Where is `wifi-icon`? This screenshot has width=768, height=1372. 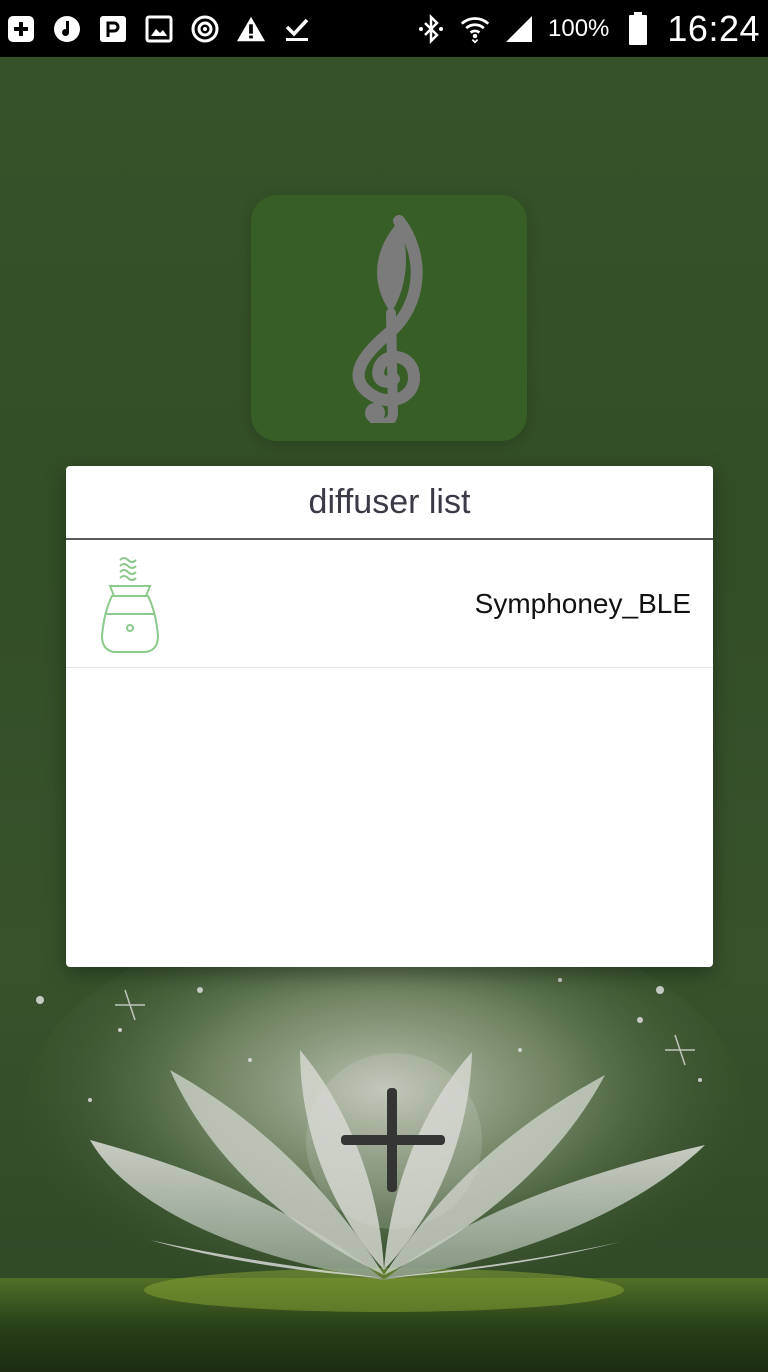
wifi-icon is located at coordinates (475, 29).